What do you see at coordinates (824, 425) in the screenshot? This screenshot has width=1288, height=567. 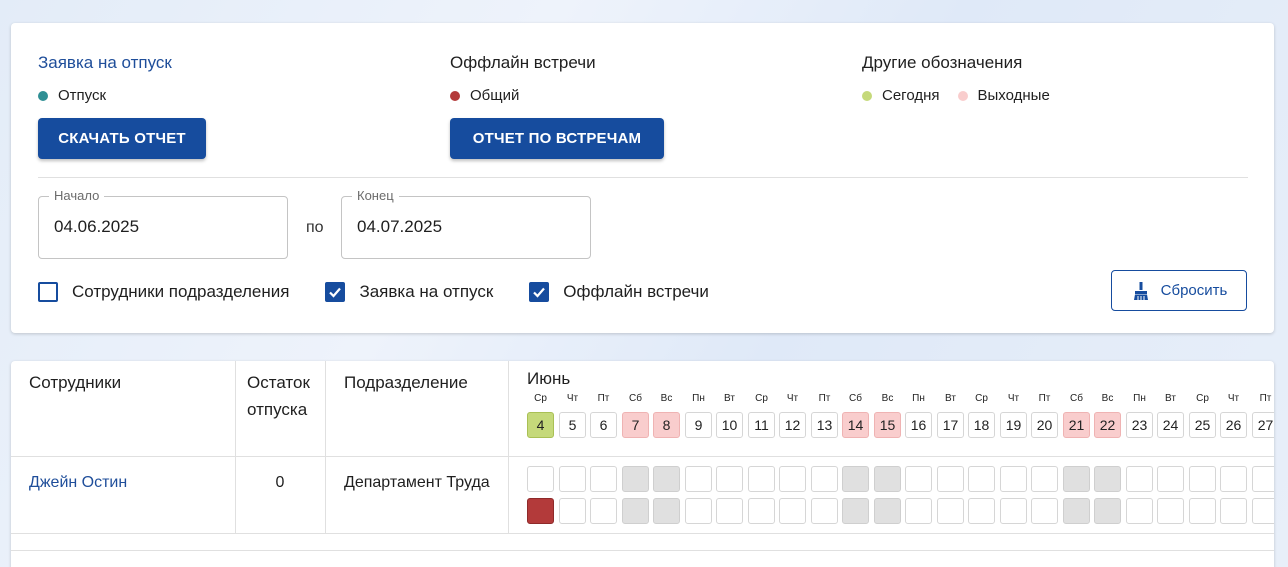 I see `day-number-cell: 13` at bounding box center [824, 425].